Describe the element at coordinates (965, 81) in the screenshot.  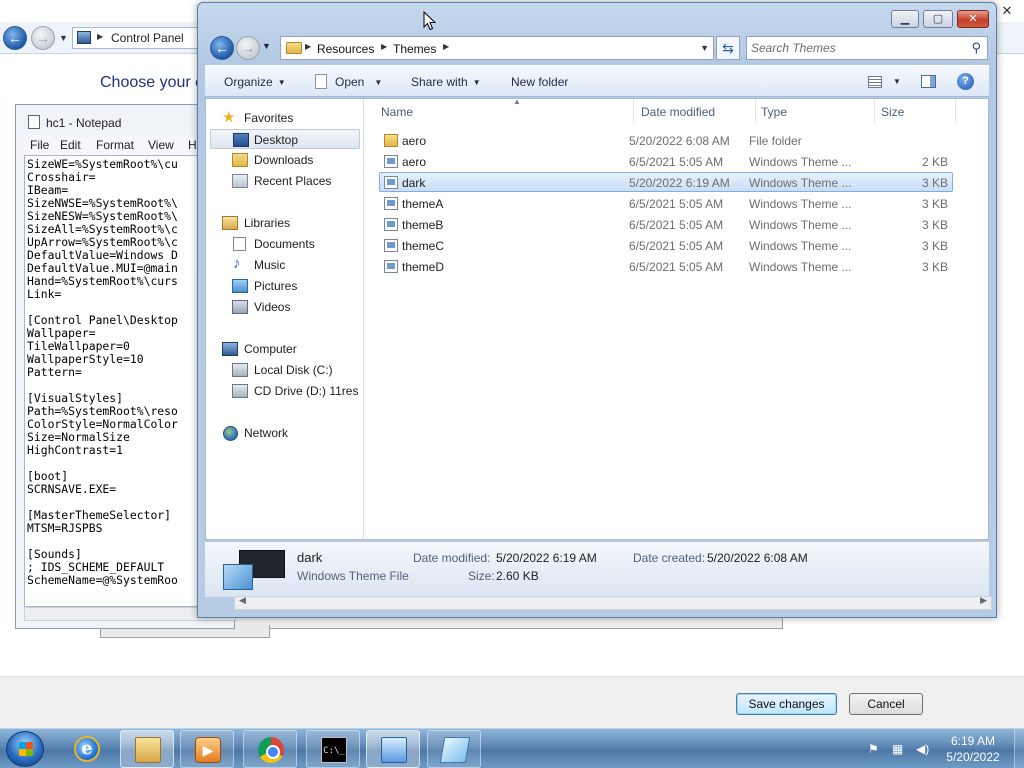
I see `help-icon: ?` at that location.